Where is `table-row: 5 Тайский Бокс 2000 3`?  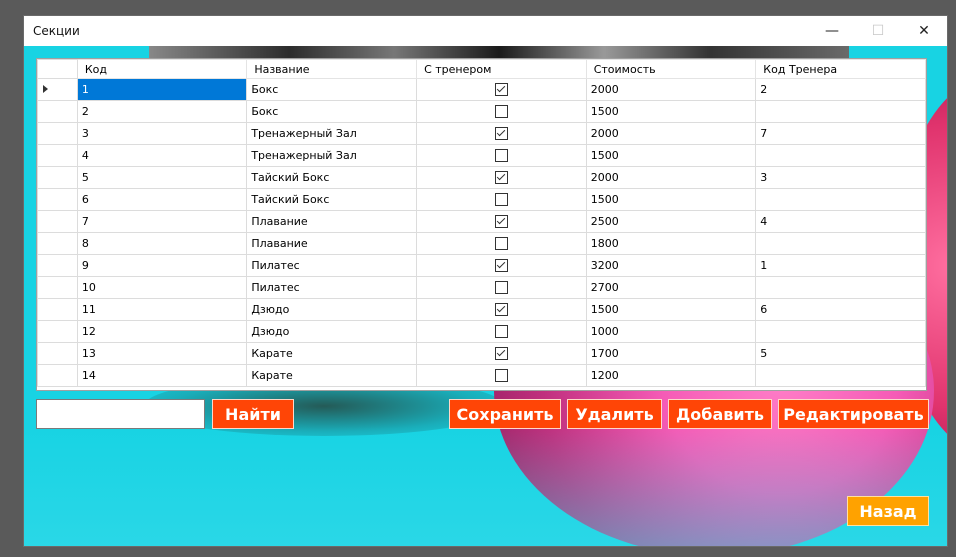 table-row: 5 Тайский Бокс 2000 3 is located at coordinates (481, 177).